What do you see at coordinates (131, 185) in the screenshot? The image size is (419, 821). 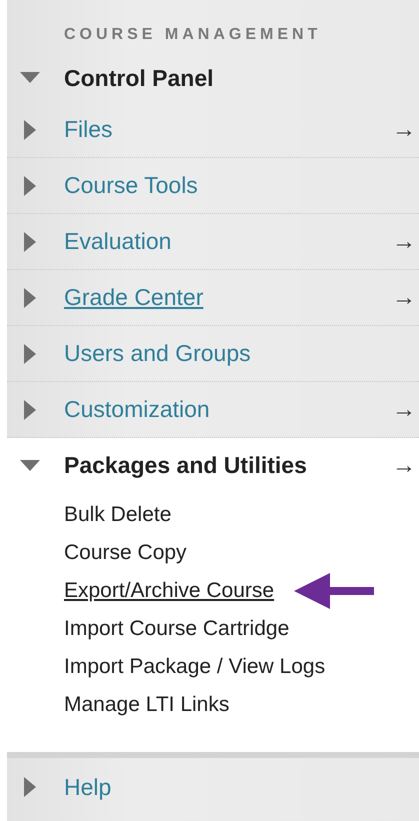 I see `menu-item: Course Tools` at bounding box center [131, 185].